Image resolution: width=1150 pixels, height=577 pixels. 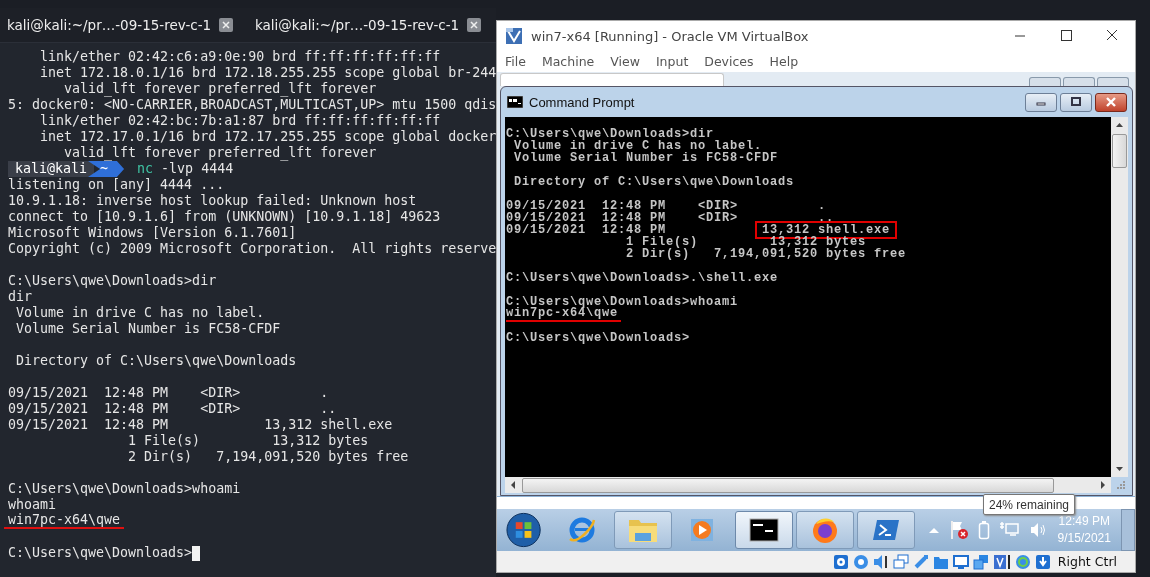 I want to click on menu-item: Devices, so click(x=733, y=62).